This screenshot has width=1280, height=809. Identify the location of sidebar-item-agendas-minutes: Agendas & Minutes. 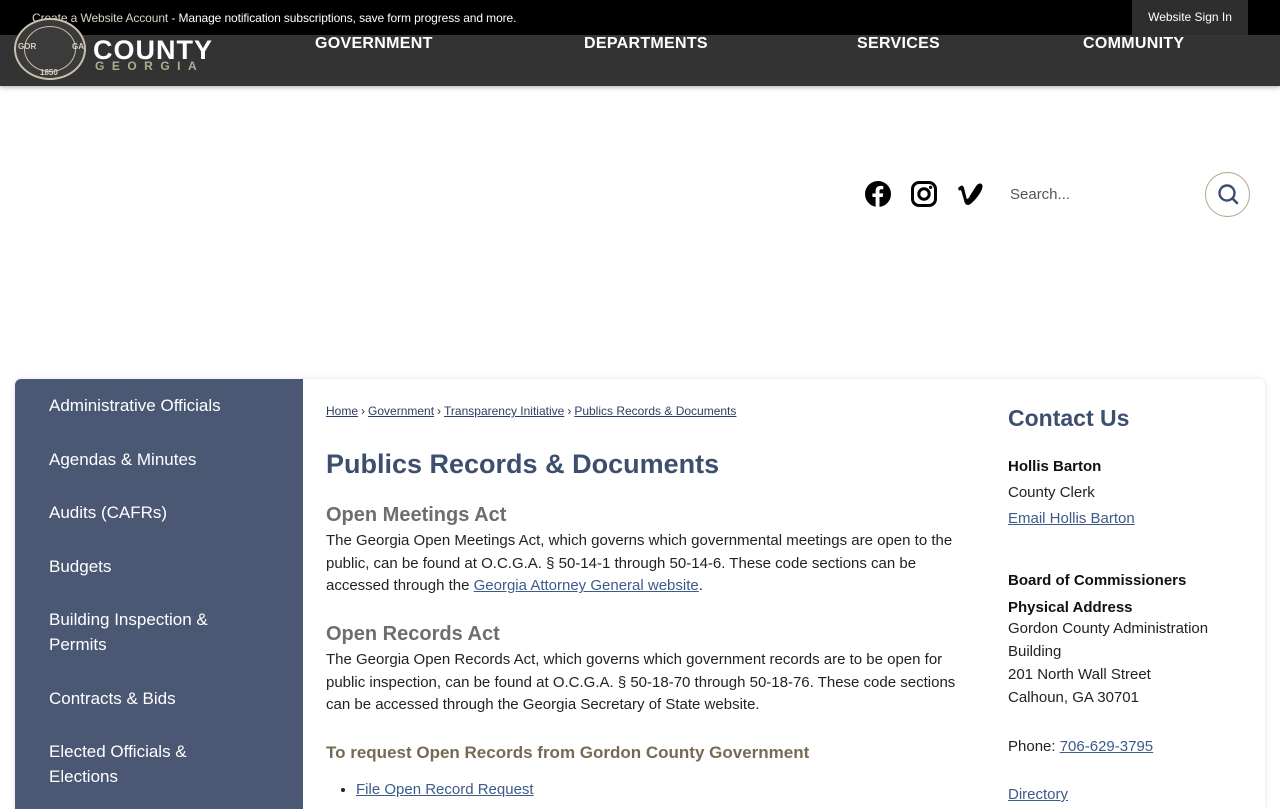
(164, 459).